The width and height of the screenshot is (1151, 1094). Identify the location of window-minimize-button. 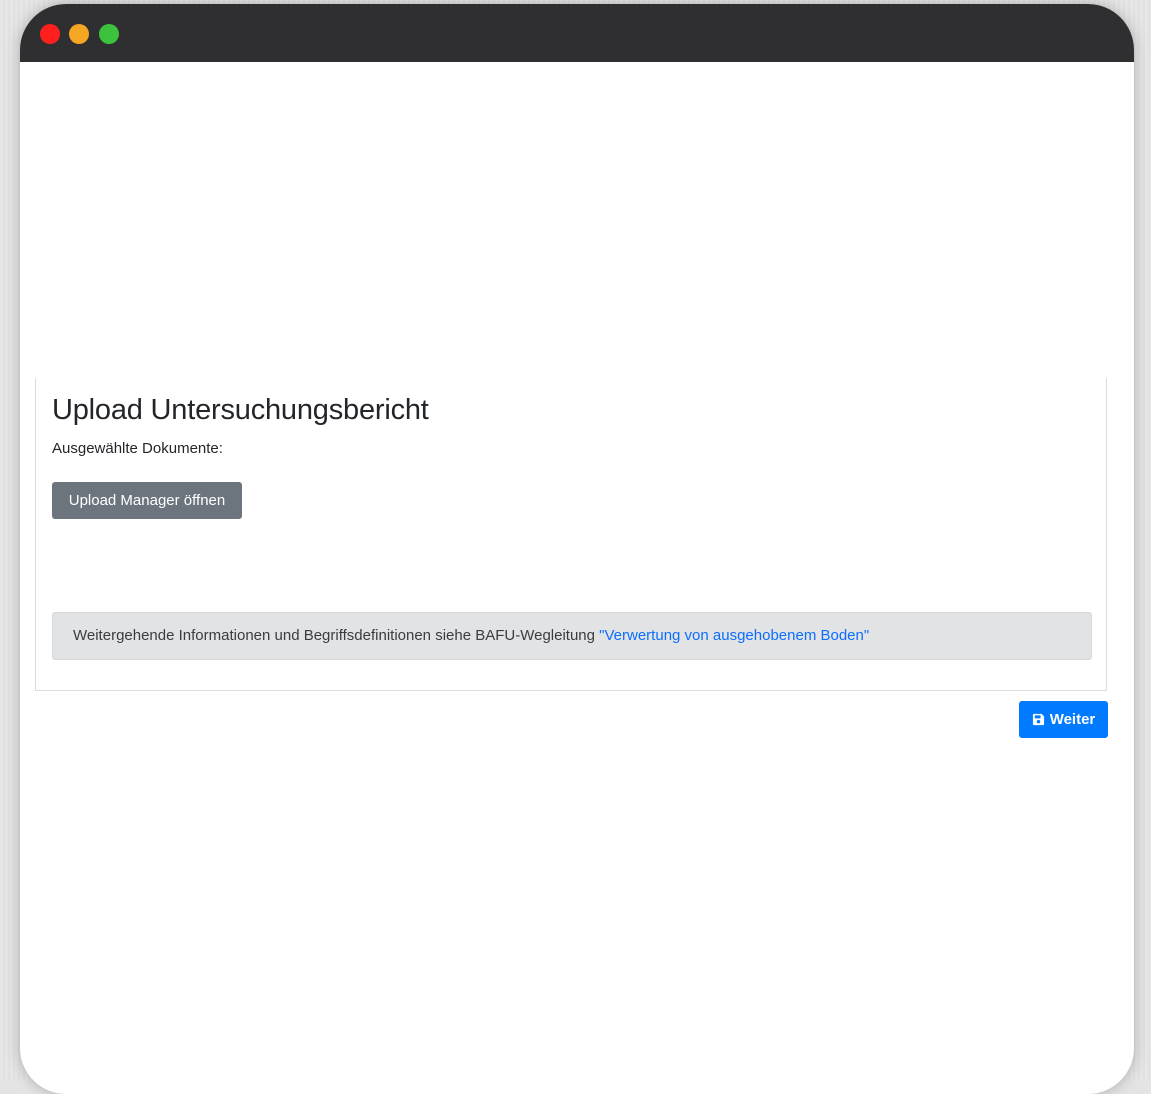
(79, 34).